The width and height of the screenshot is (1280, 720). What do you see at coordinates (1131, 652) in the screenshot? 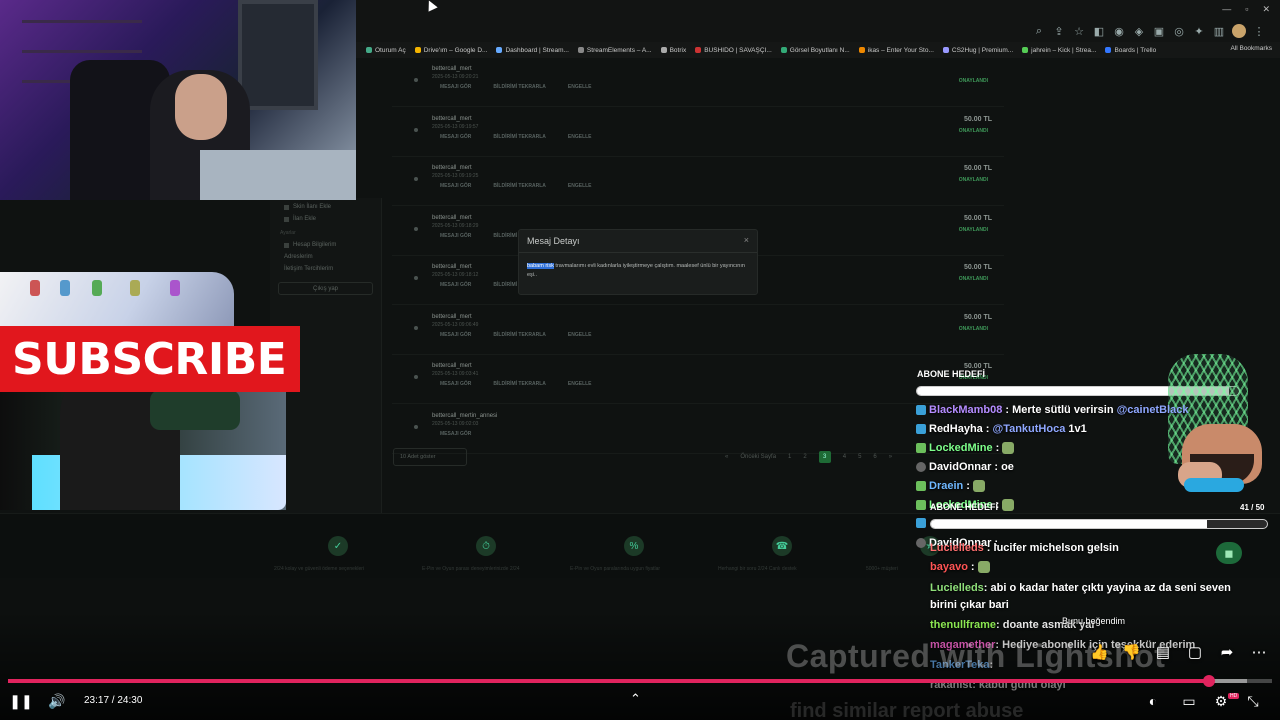
I see `dislike-icon: 👎` at bounding box center [1131, 652].